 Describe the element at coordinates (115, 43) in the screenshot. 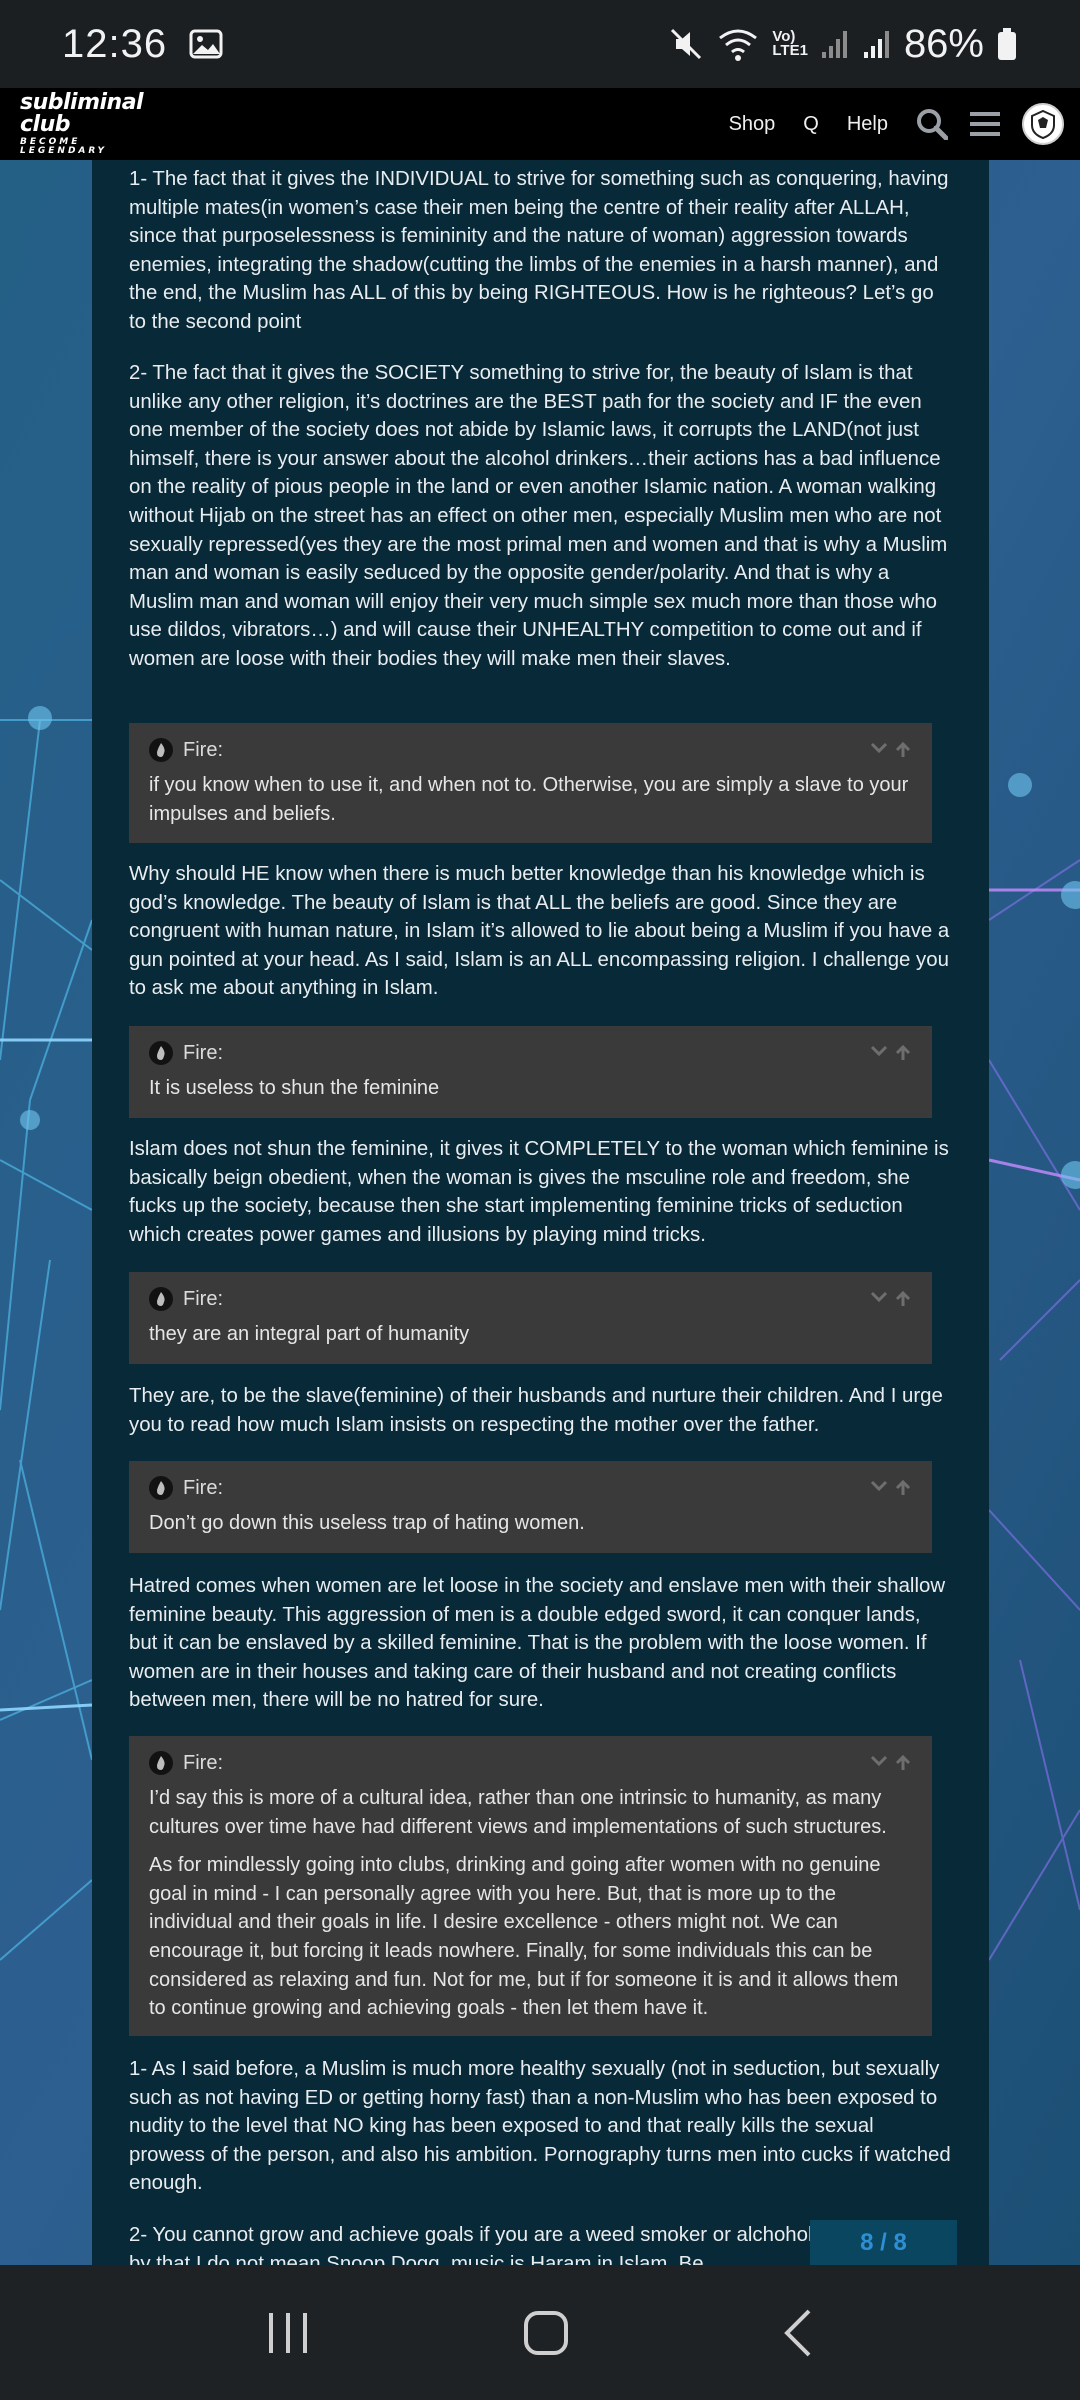

I see `status-time: 12:36` at that location.